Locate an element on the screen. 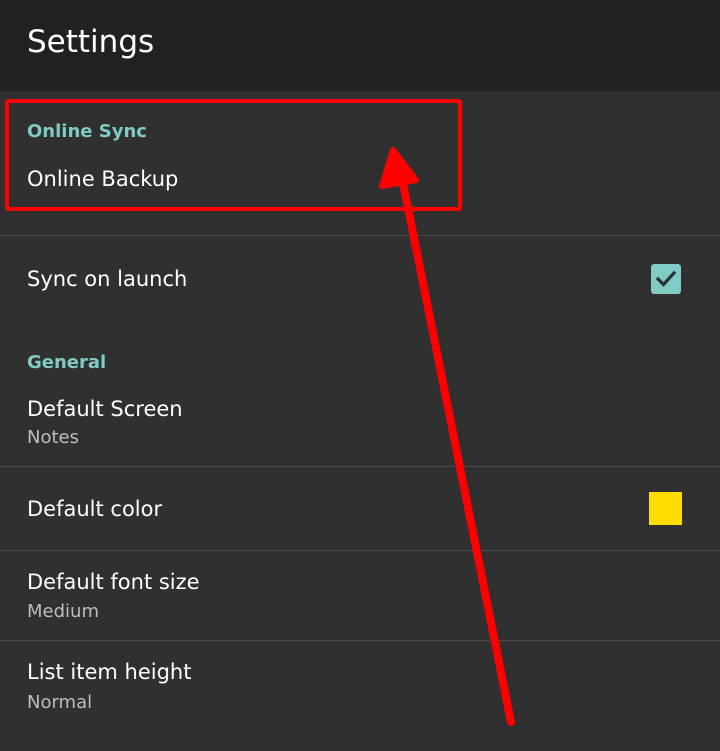  checkmark-icon is located at coordinates (666, 278).